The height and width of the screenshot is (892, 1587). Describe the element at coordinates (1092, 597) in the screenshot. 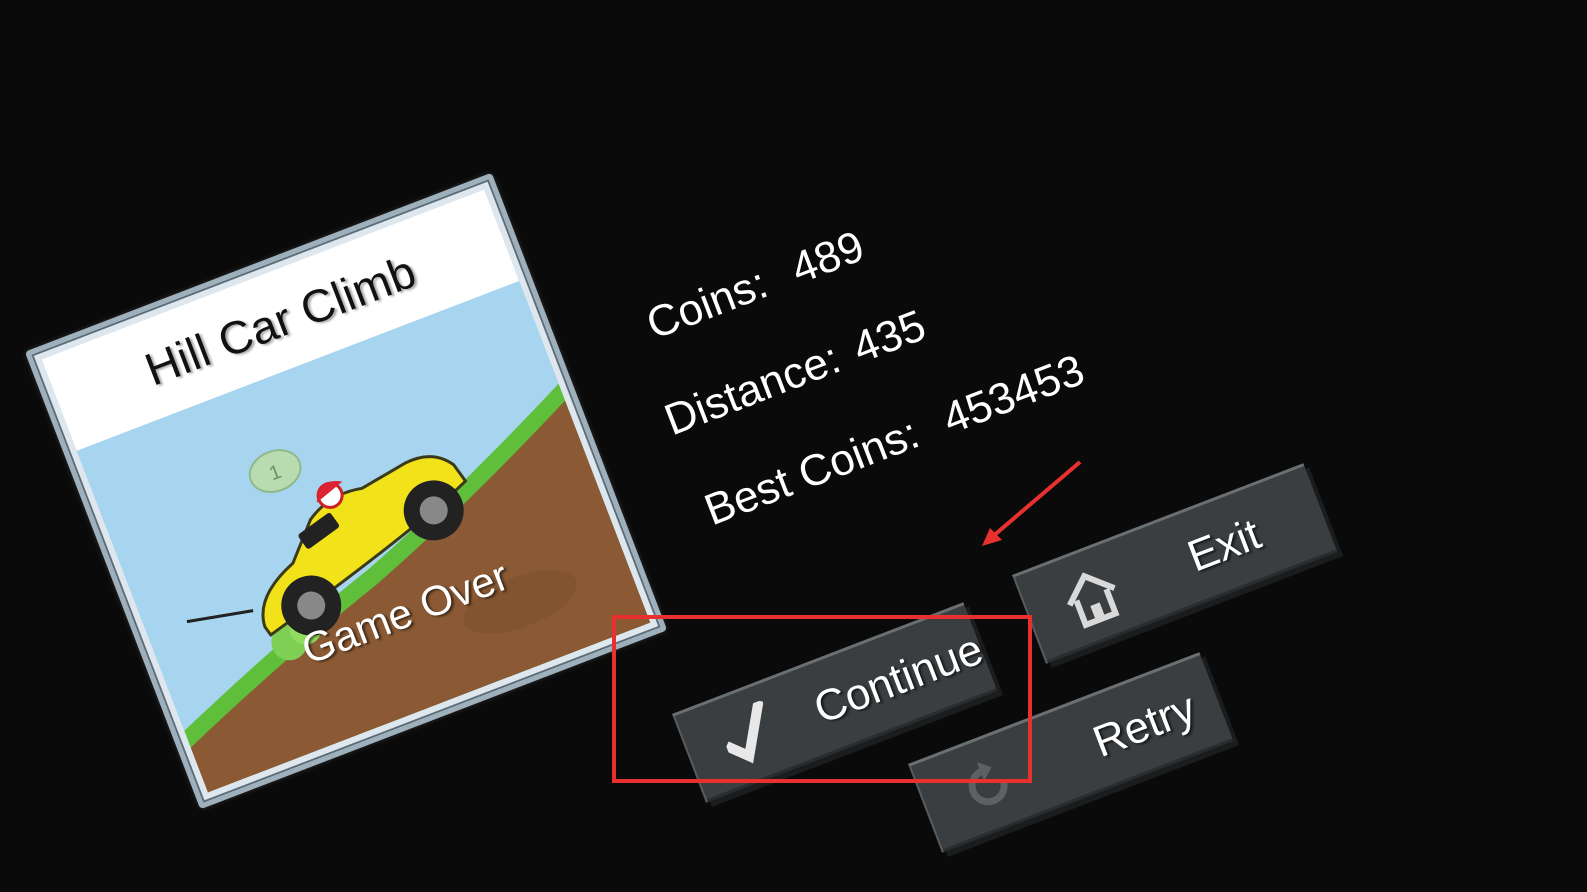

I see `home-icon` at that location.